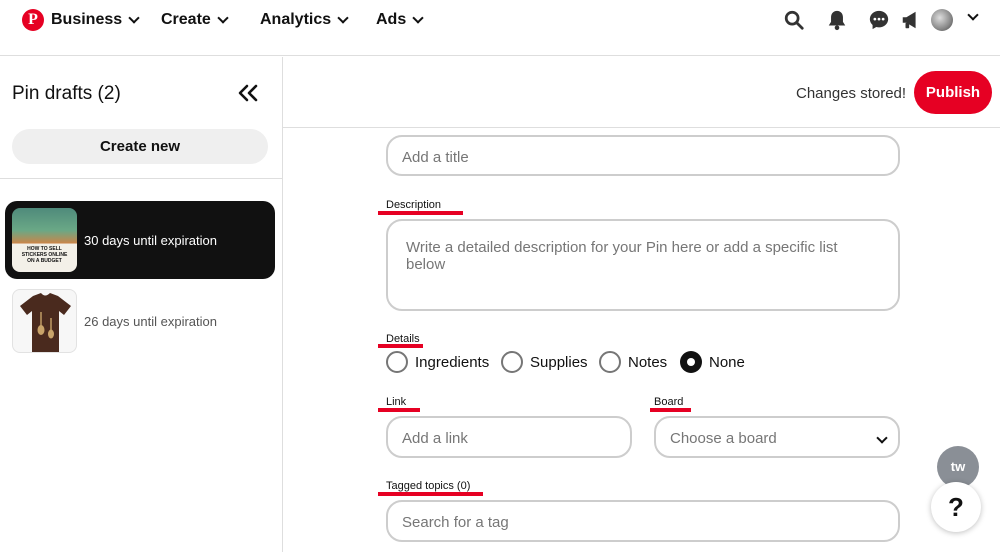  What do you see at coordinates (879, 20) in the screenshot?
I see `messages-icon` at bounding box center [879, 20].